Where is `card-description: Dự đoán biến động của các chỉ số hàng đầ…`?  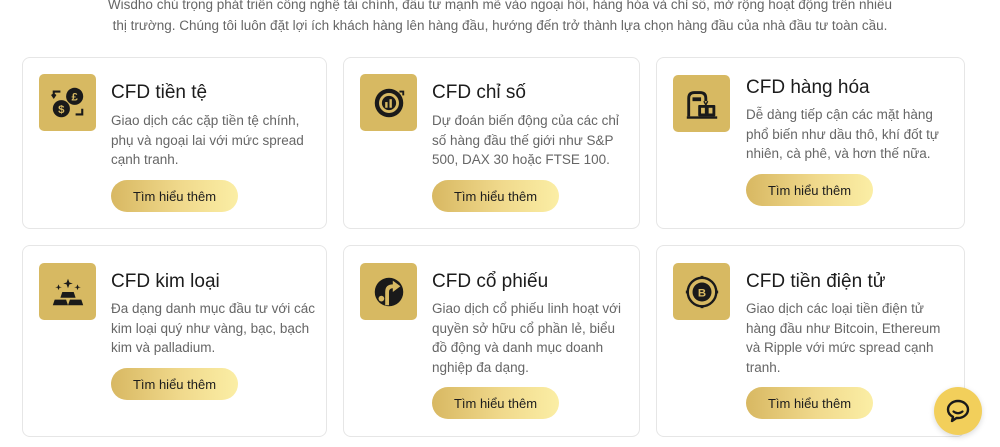 card-description: Dự đoán biến động của các chỉ số hàng đầ… is located at coordinates (525, 140).